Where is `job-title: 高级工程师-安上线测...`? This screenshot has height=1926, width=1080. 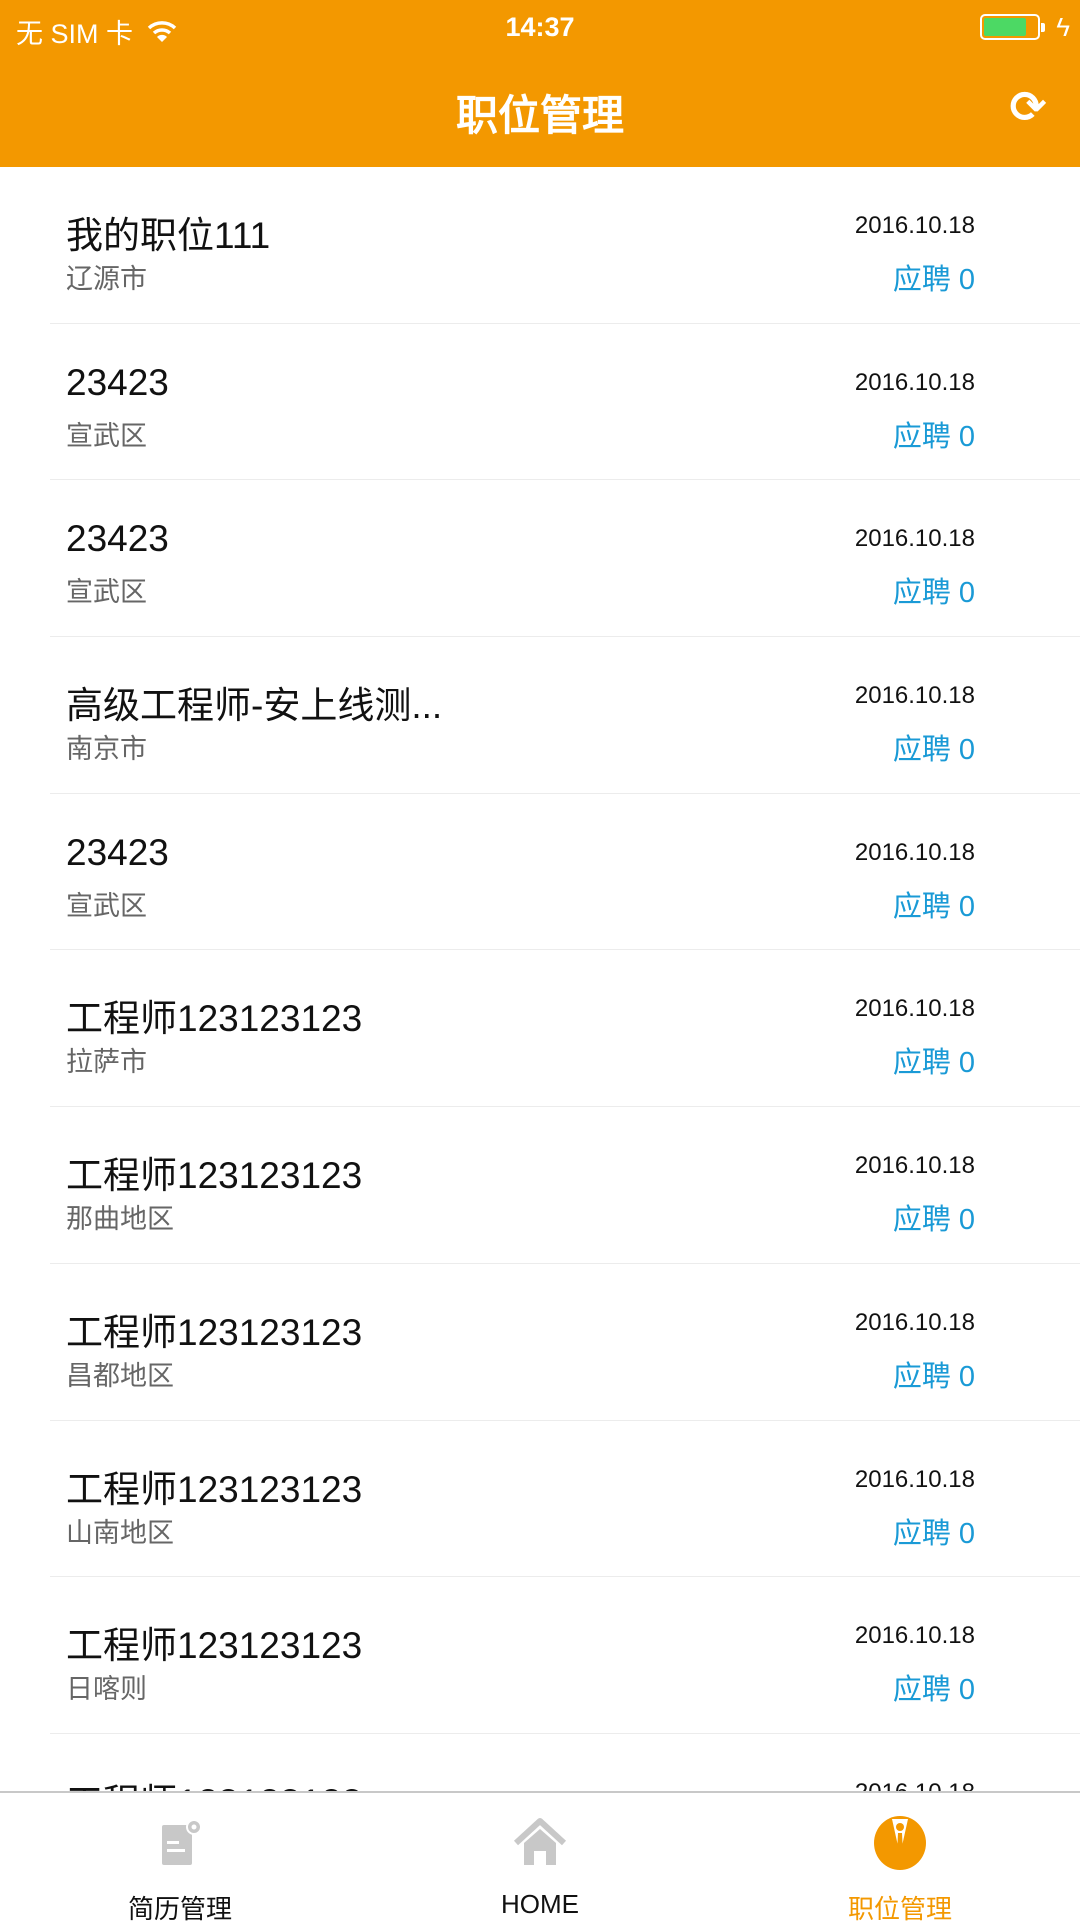
job-title: 高级工程师-安上线测... is located at coordinates (254, 706).